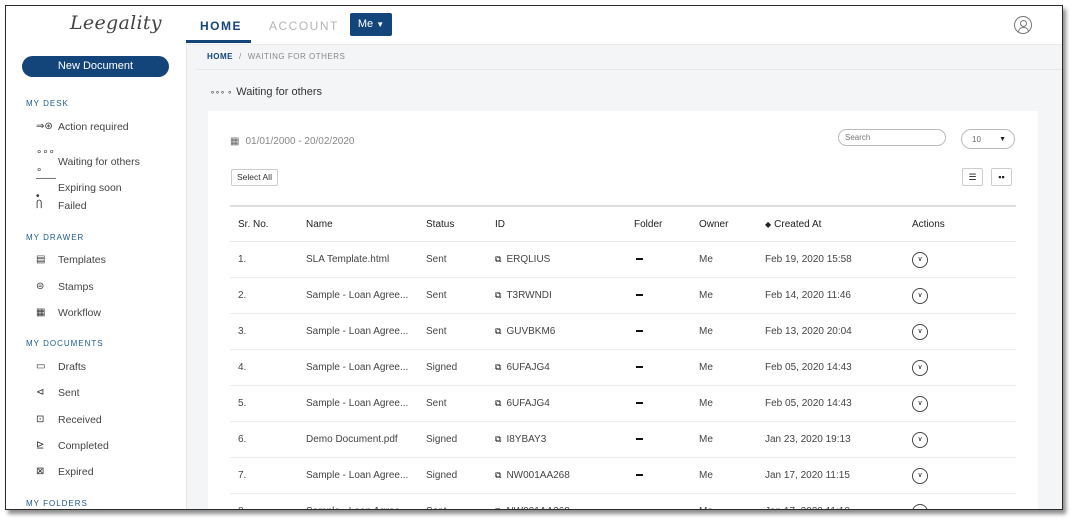  I want to click on workflow-icon: ▦, so click(41, 313).